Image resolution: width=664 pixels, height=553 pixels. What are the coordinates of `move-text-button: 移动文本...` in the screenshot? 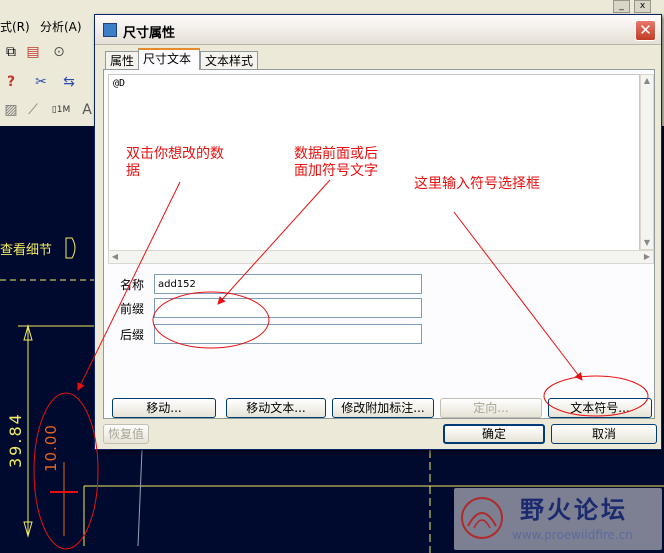 It's located at (276, 408).